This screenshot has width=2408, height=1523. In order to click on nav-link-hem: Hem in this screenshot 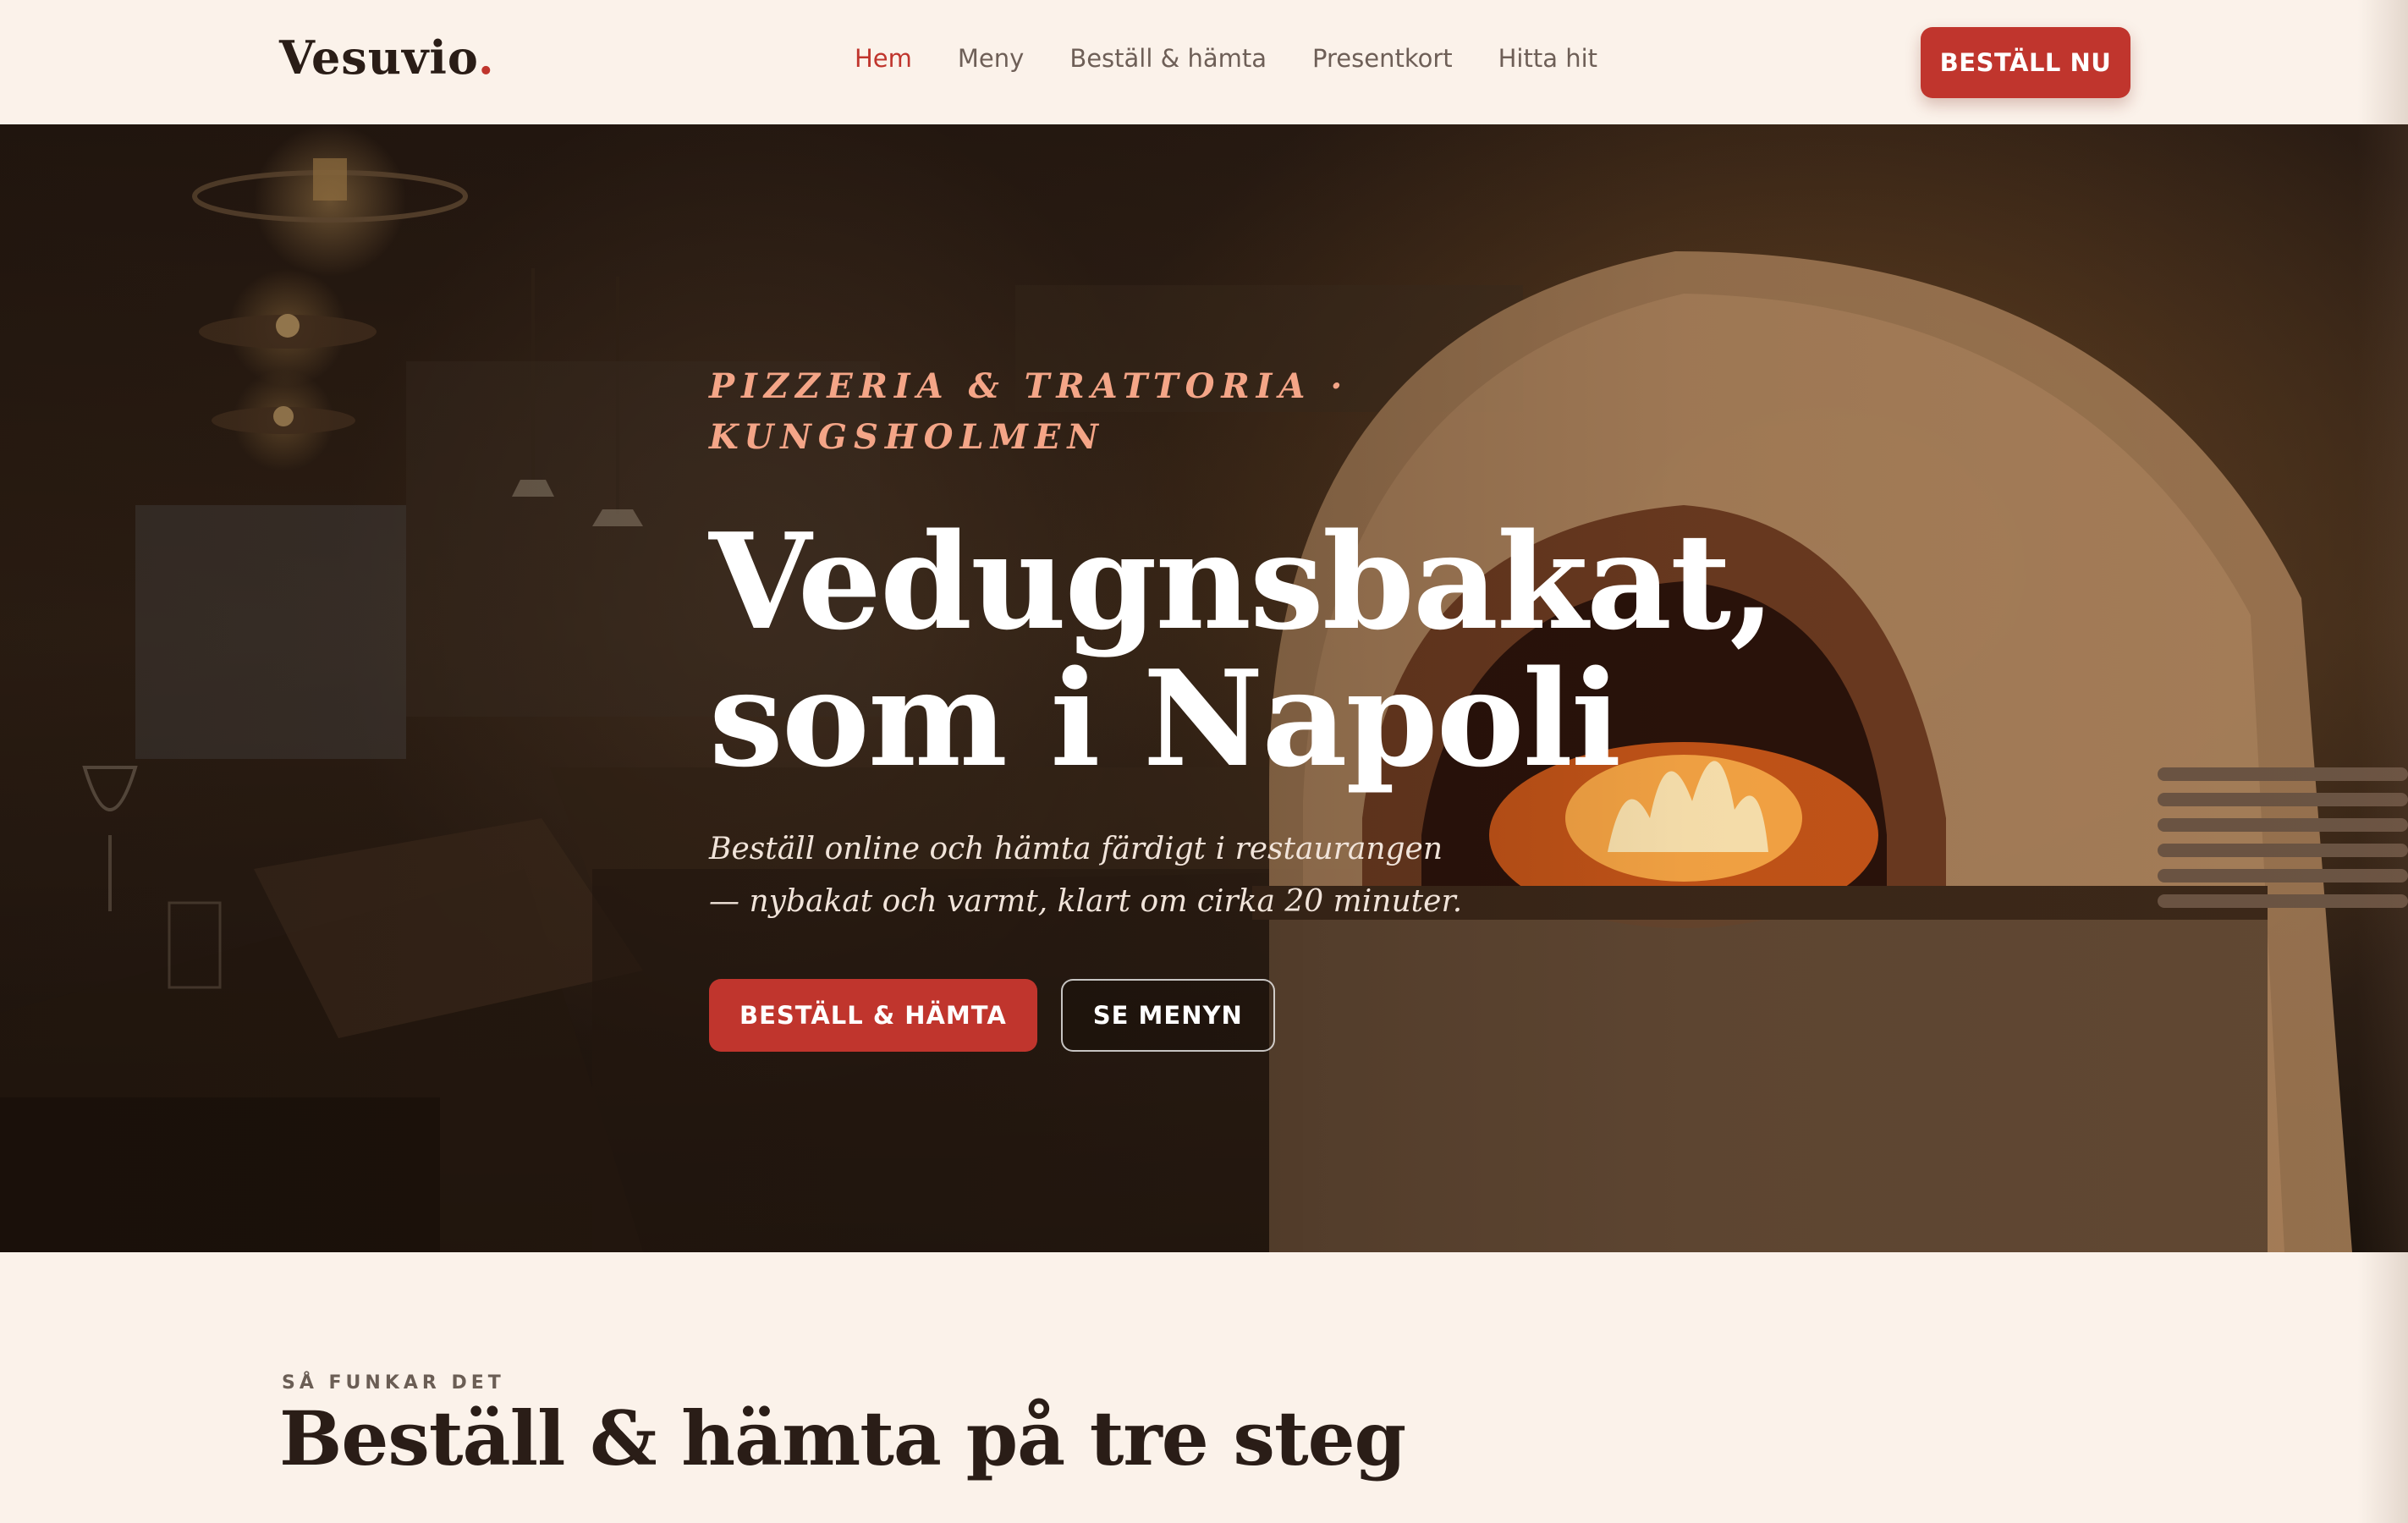, I will do `click(883, 59)`.